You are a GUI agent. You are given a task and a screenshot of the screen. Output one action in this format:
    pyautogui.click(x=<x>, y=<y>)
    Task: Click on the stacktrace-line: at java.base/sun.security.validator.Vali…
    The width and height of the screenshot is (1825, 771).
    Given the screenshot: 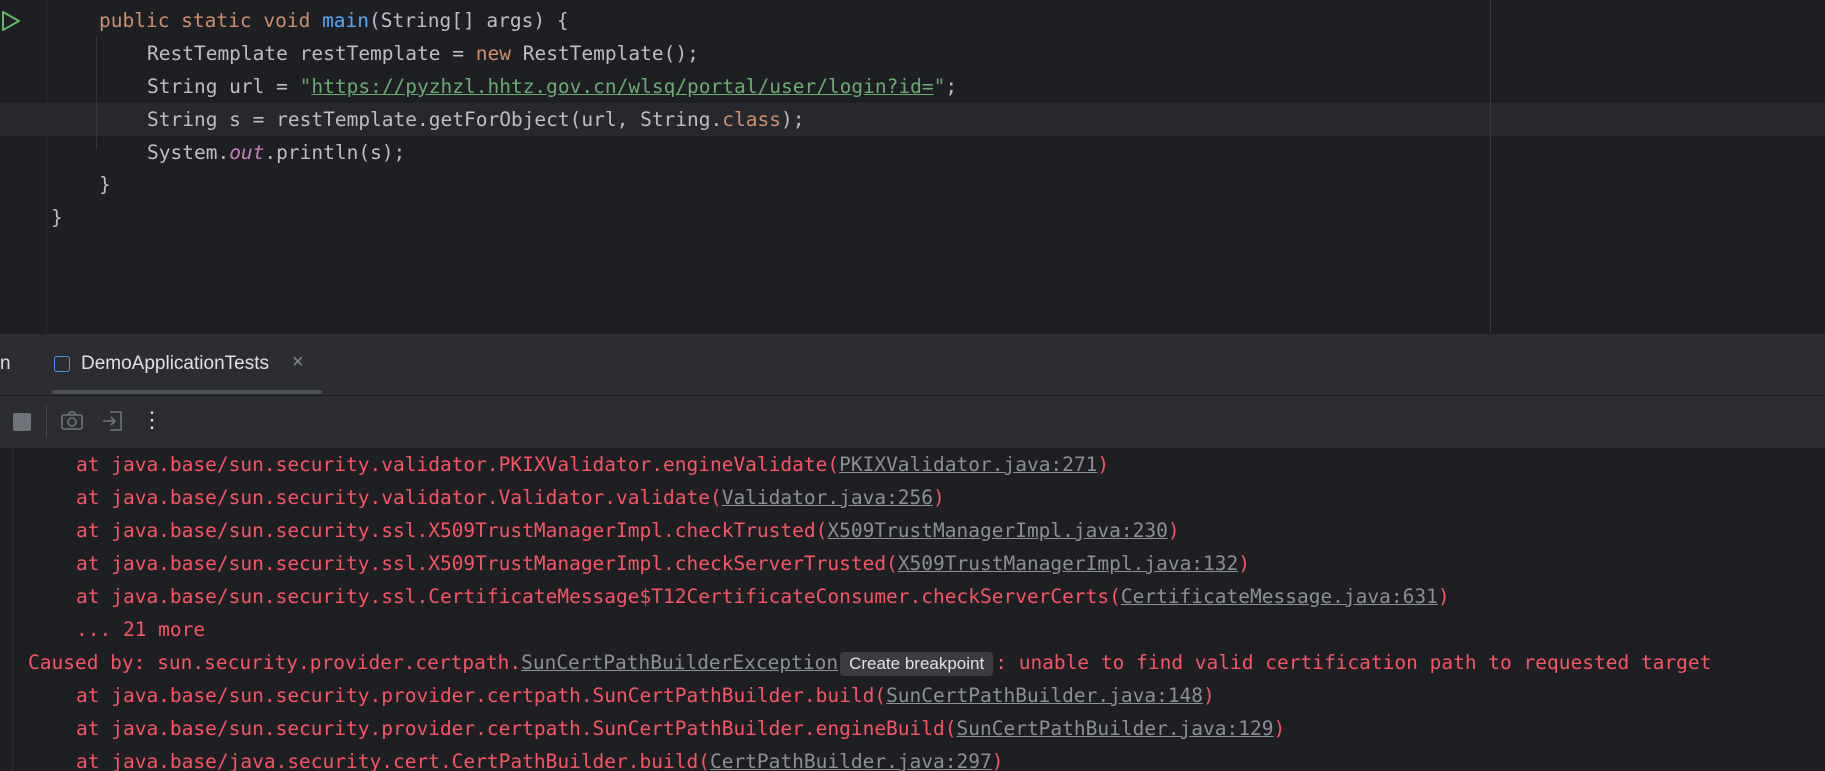 What is the action you would take?
    pyautogui.click(x=510, y=497)
    